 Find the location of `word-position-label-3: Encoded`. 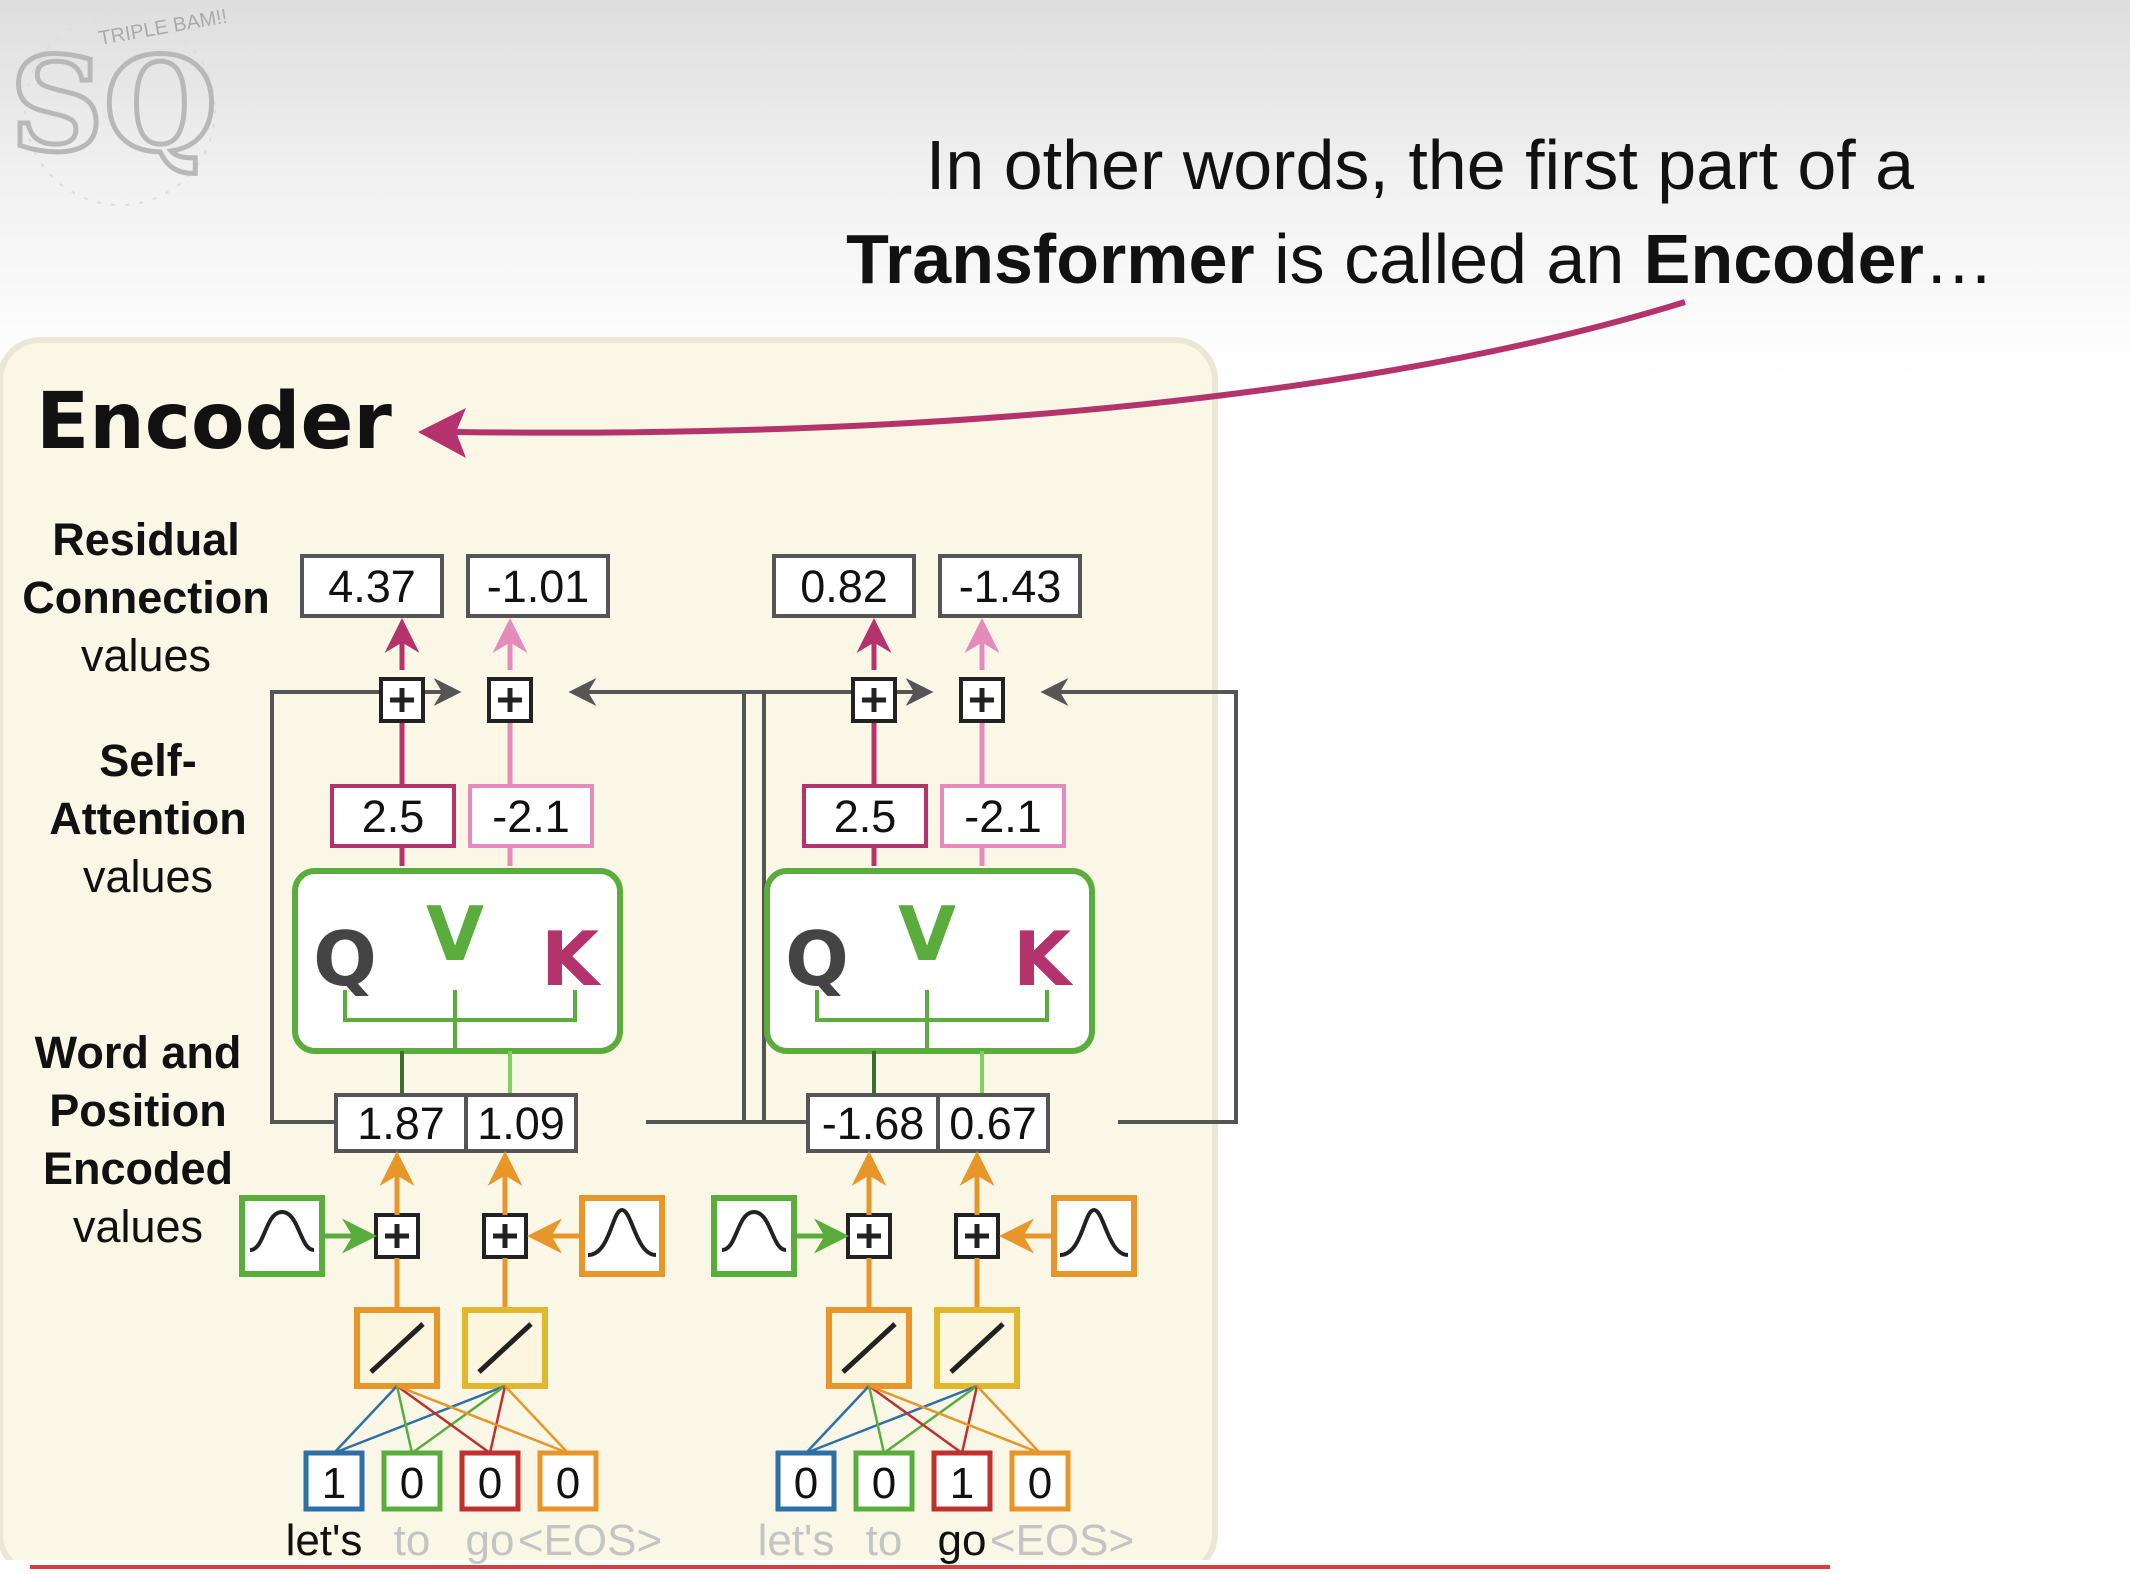

word-position-label-3: Encoded is located at coordinates (138, 1168).